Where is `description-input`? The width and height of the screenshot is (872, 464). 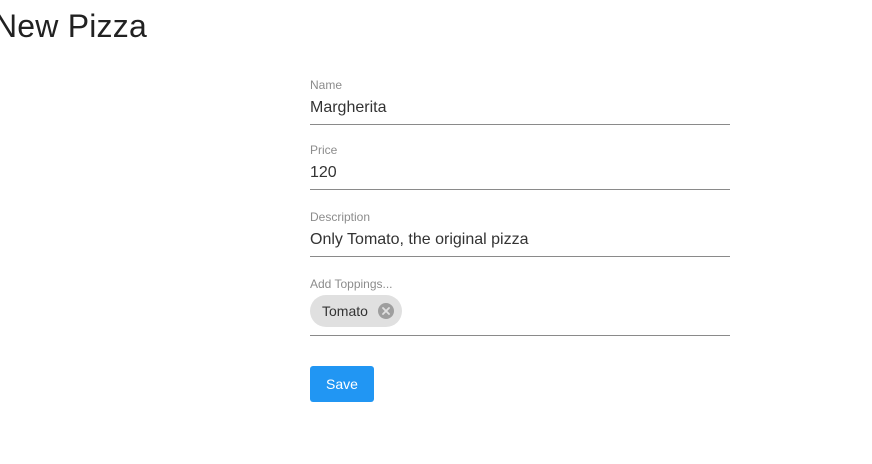
description-input is located at coordinates (520, 240).